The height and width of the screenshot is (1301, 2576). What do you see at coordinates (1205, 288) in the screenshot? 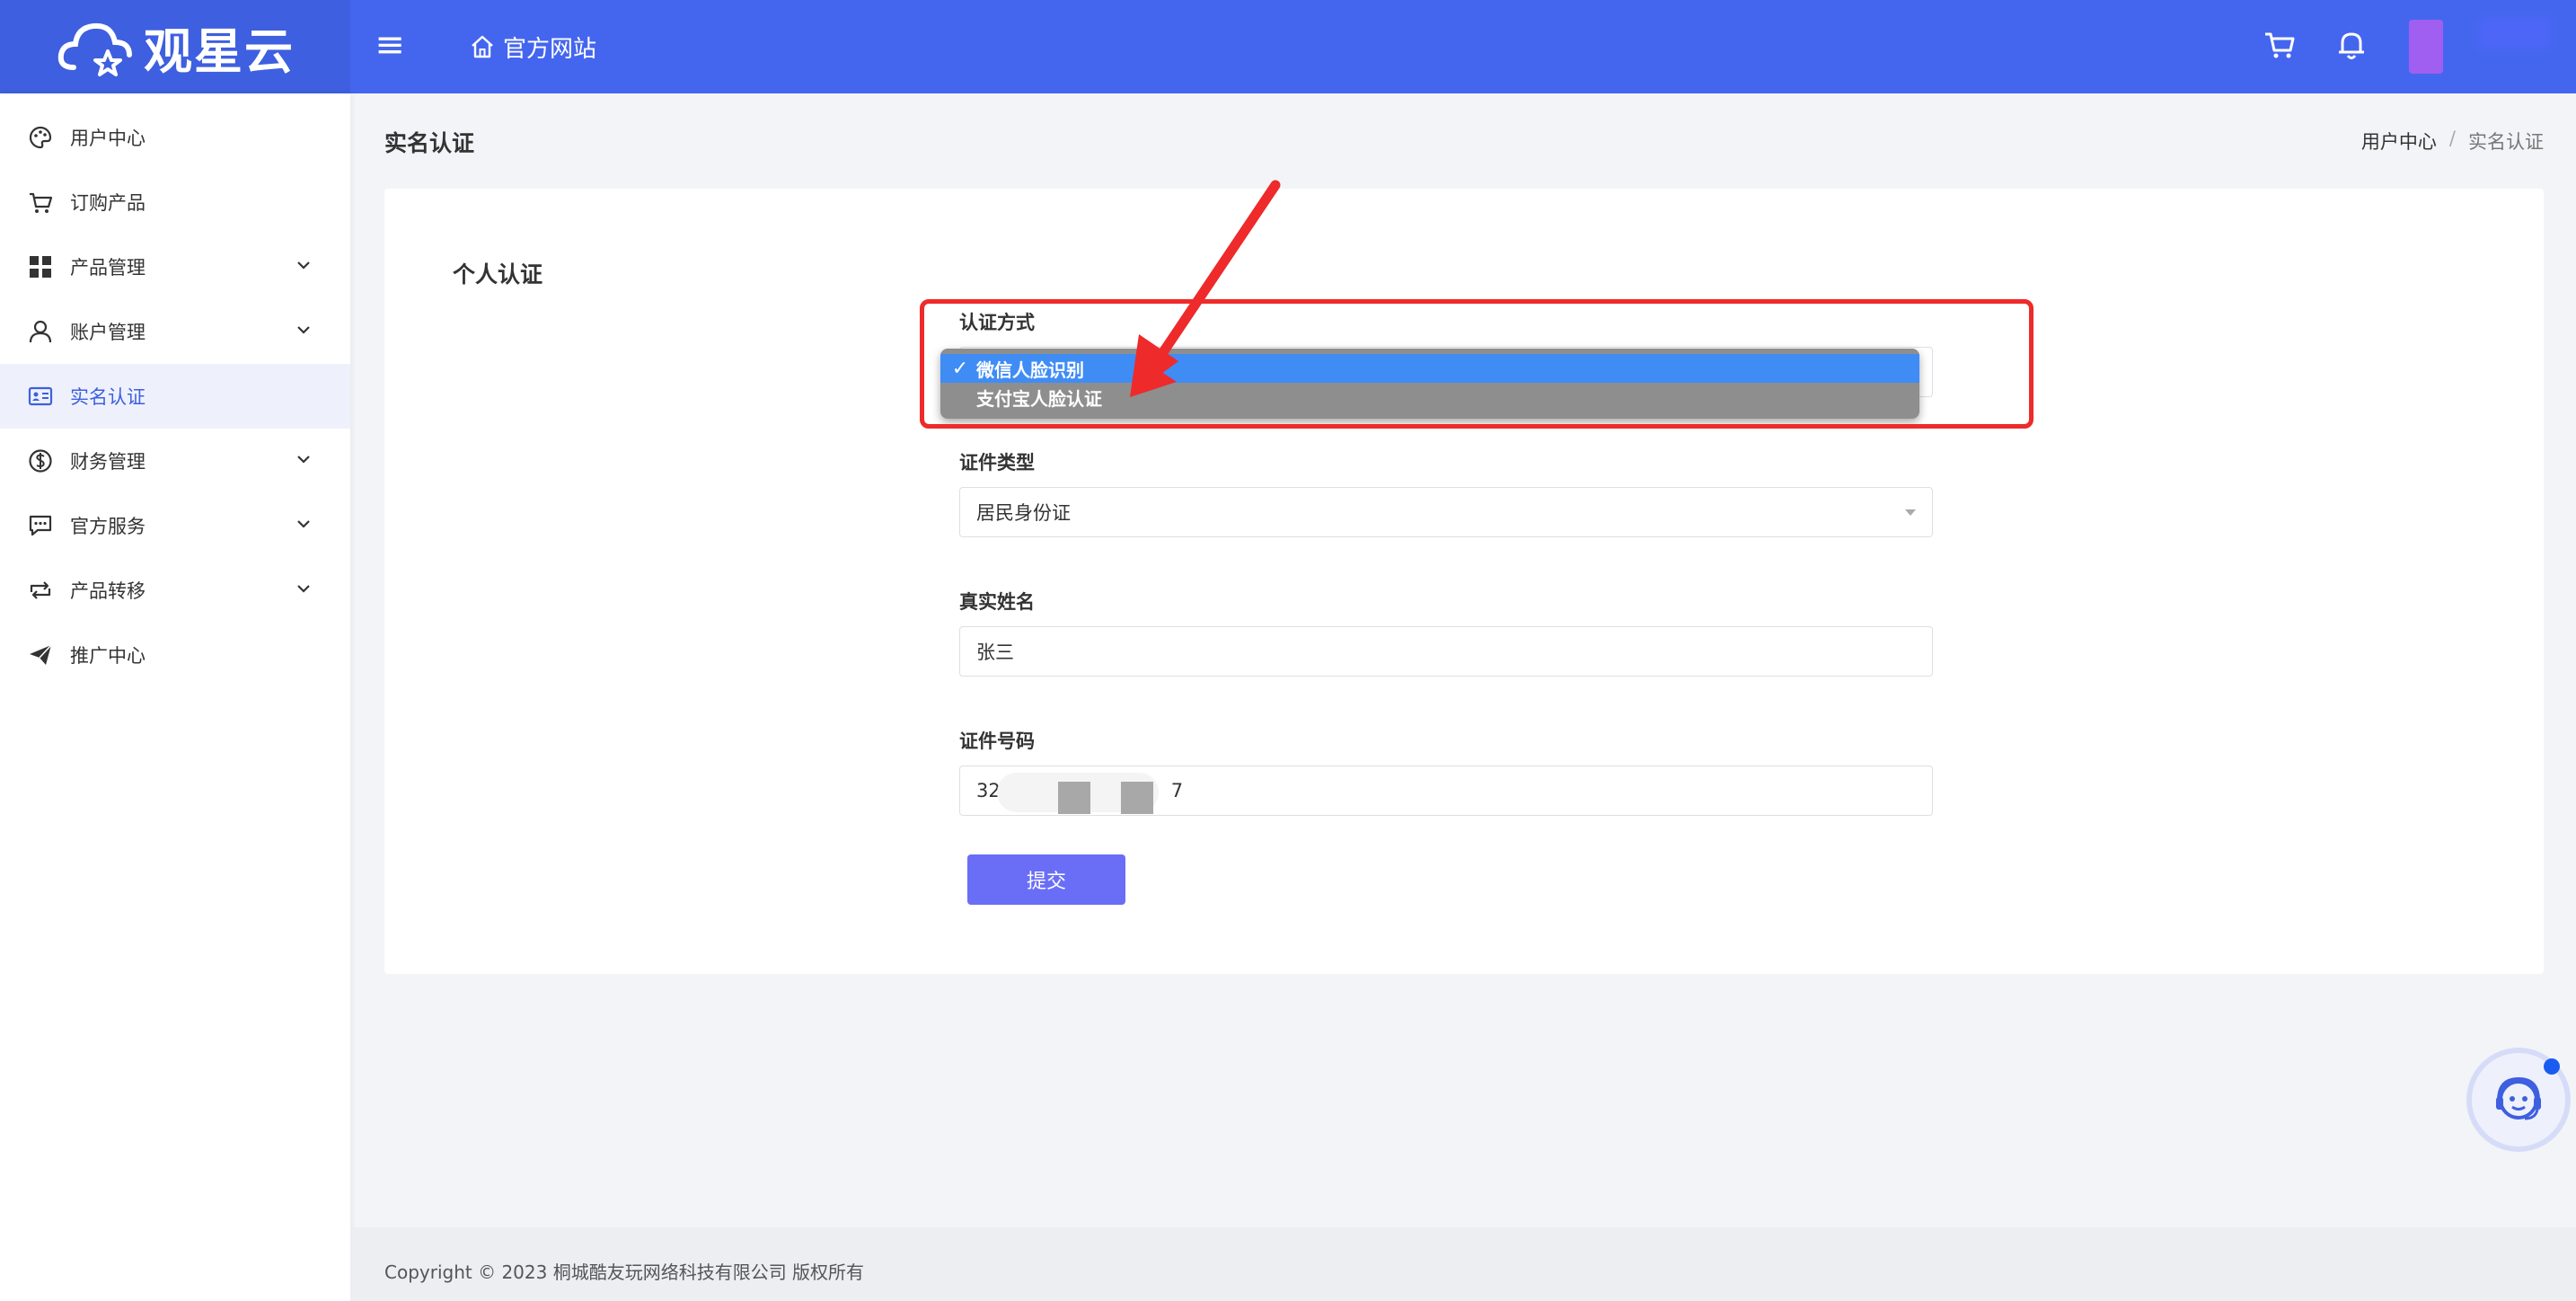
I see `annotation-arrow-icon` at bounding box center [1205, 288].